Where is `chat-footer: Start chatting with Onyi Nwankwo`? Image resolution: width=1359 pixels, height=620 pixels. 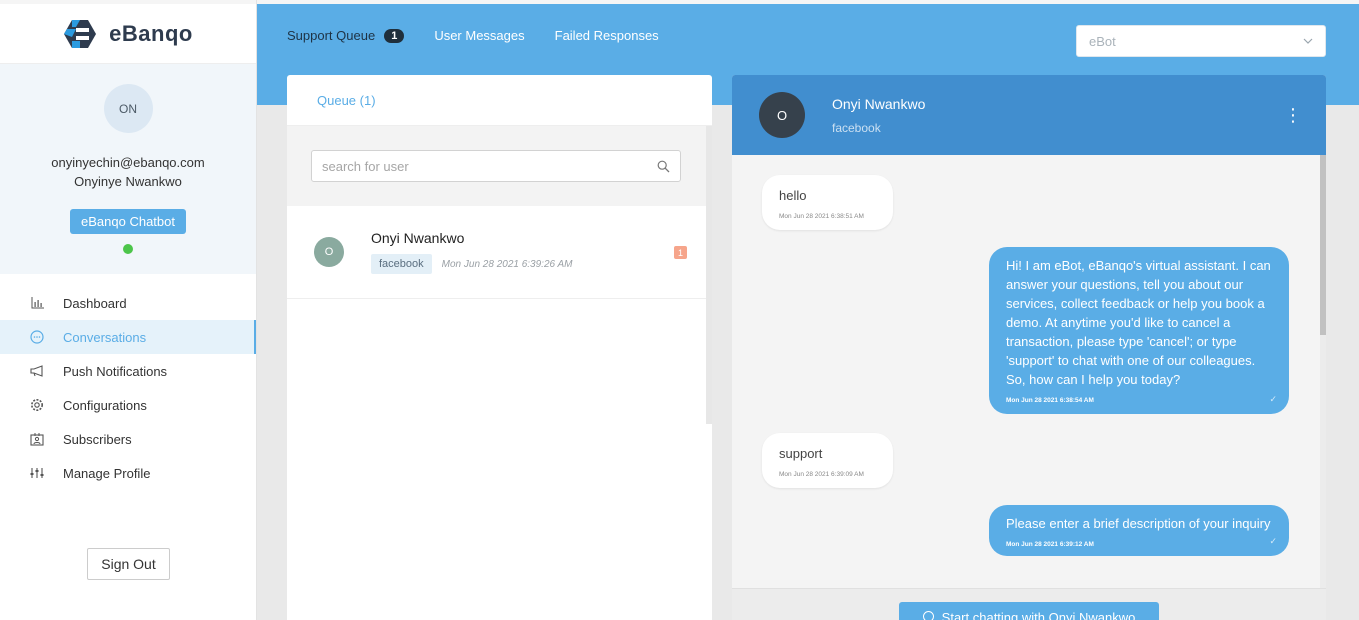
chat-footer: Start chatting with Onyi Nwankwo is located at coordinates (1029, 604).